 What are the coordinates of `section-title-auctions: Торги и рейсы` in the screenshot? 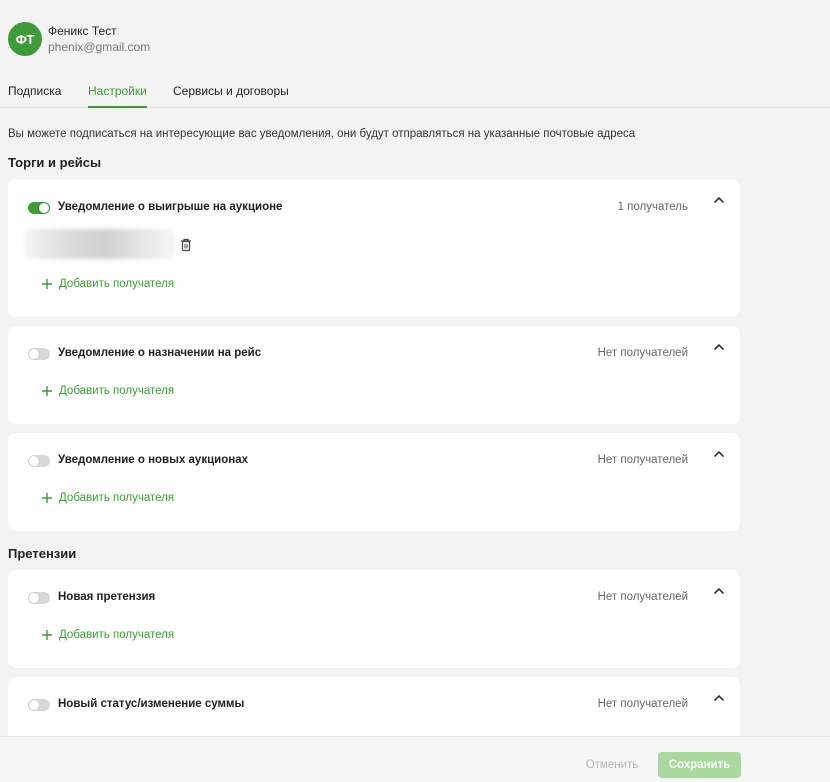 It's located at (55, 162).